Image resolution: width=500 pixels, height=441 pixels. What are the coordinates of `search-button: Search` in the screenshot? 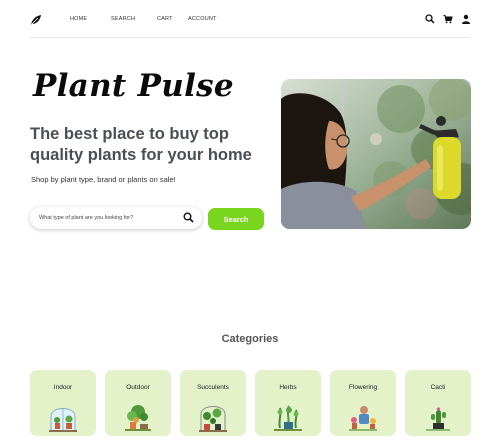 It's located at (236, 219).